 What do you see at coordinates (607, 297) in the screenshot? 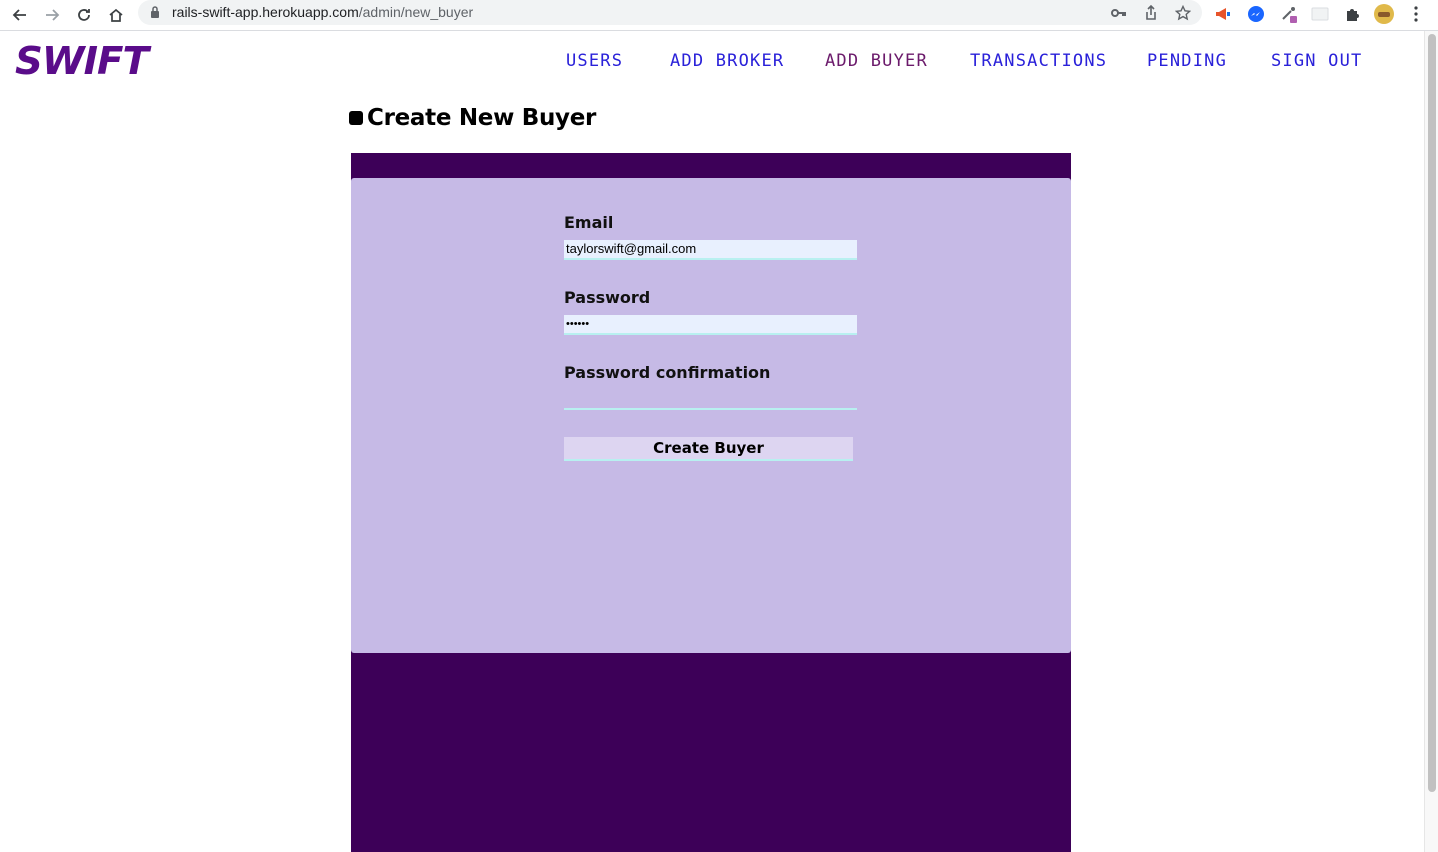
I see `password-label: Password` at bounding box center [607, 297].